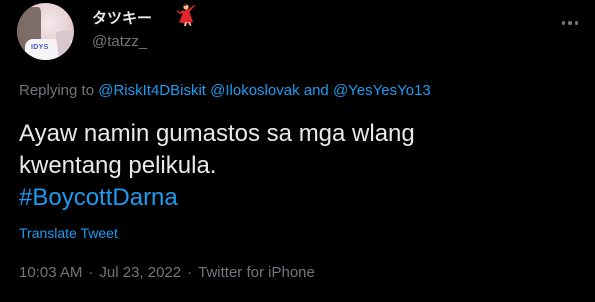 This screenshot has height=302, width=595. I want to click on woman-dancing-icon, so click(185, 14).